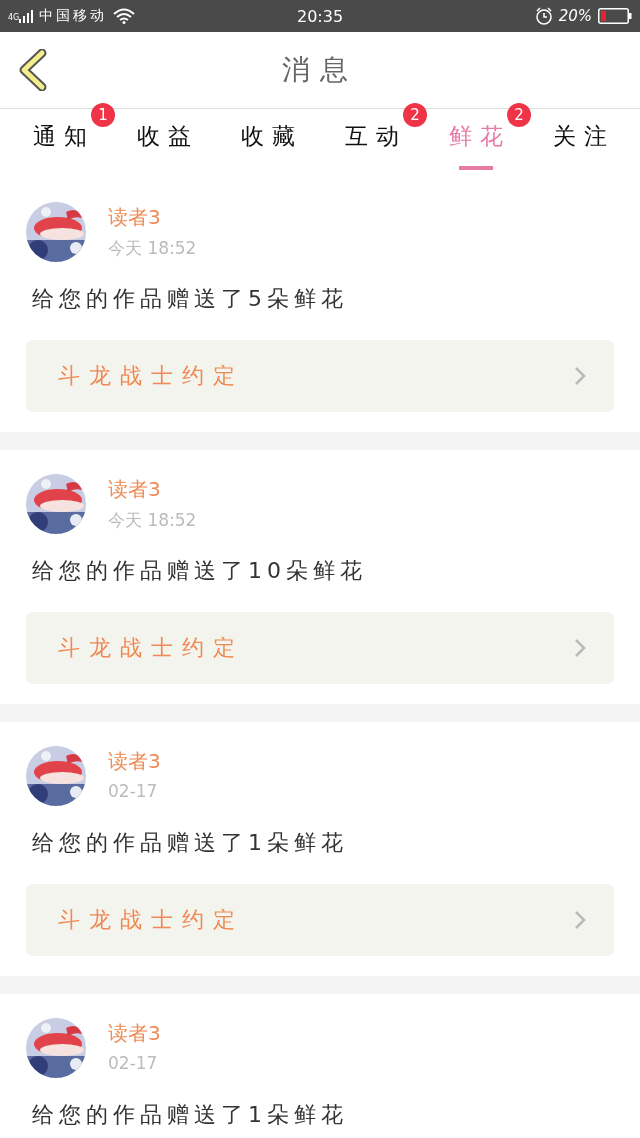 The width and height of the screenshot is (640, 1138). Describe the element at coordinates (575, 16) in the screenshot. I see `battery-percent: 20%` at that location.